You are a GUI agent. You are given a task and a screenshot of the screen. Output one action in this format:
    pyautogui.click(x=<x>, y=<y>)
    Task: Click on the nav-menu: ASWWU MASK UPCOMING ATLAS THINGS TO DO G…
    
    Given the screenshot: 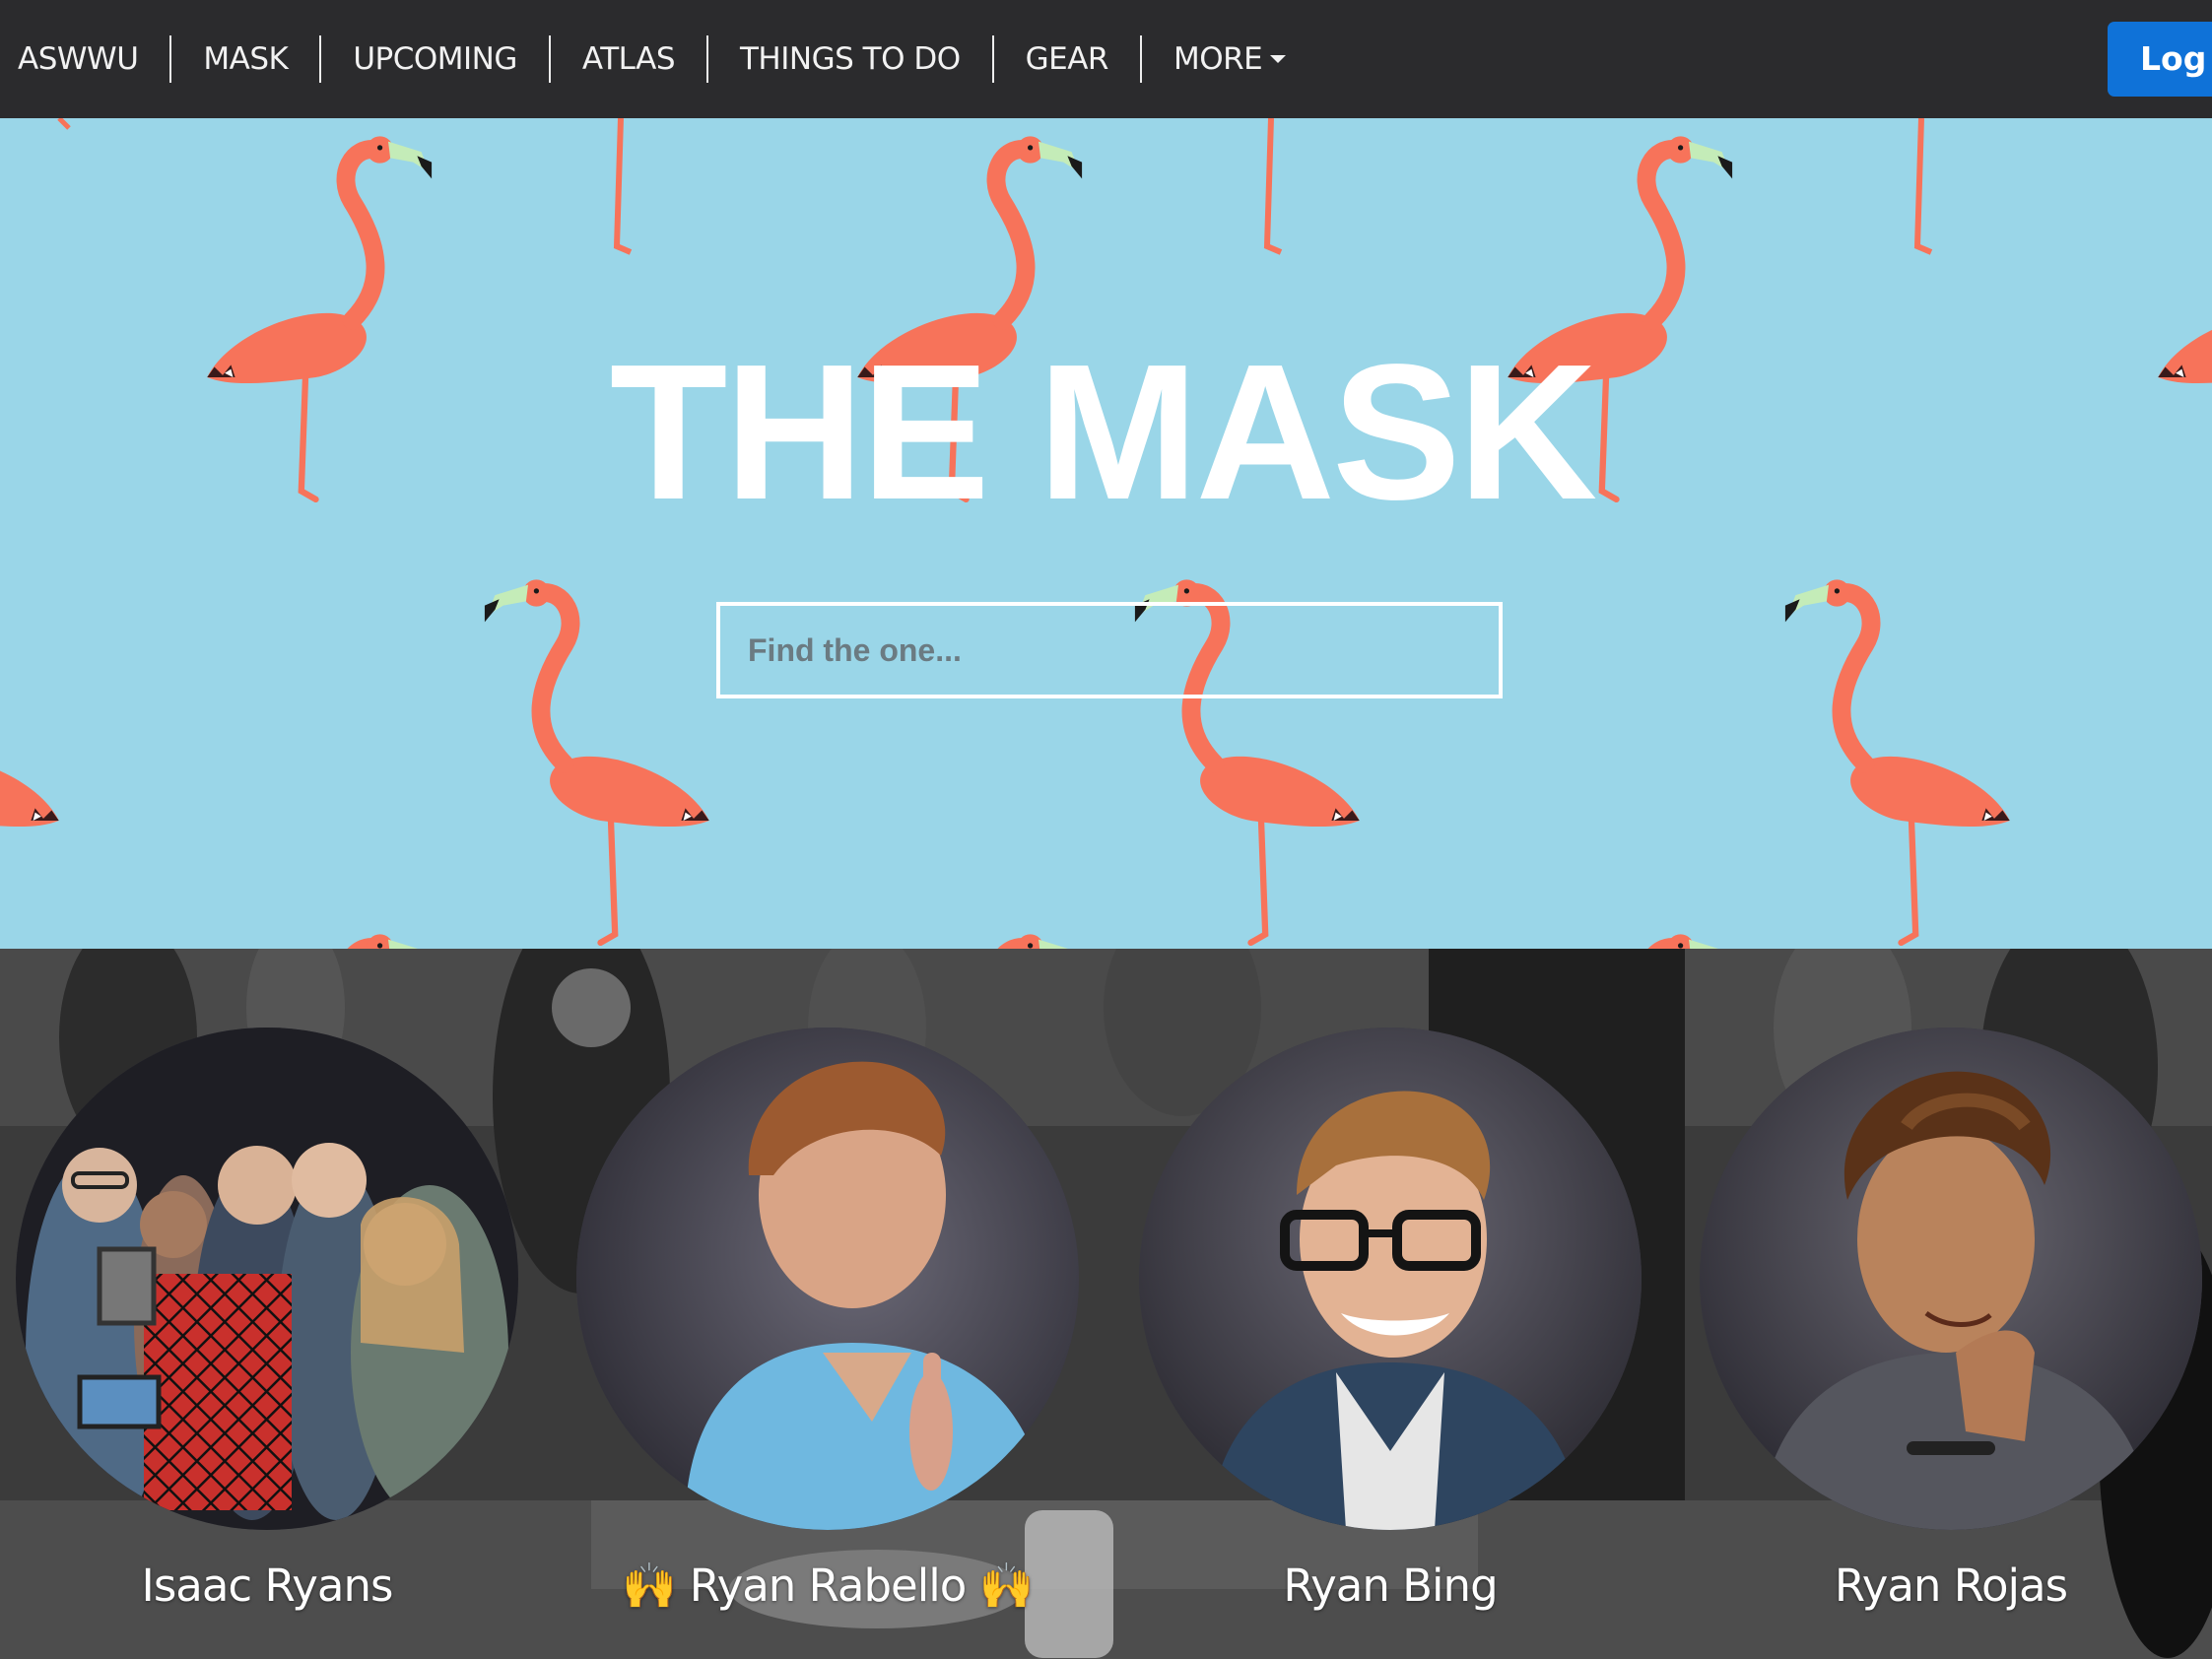 What is the action you would take?
    pyautogui.click(x=658, y=59)
    